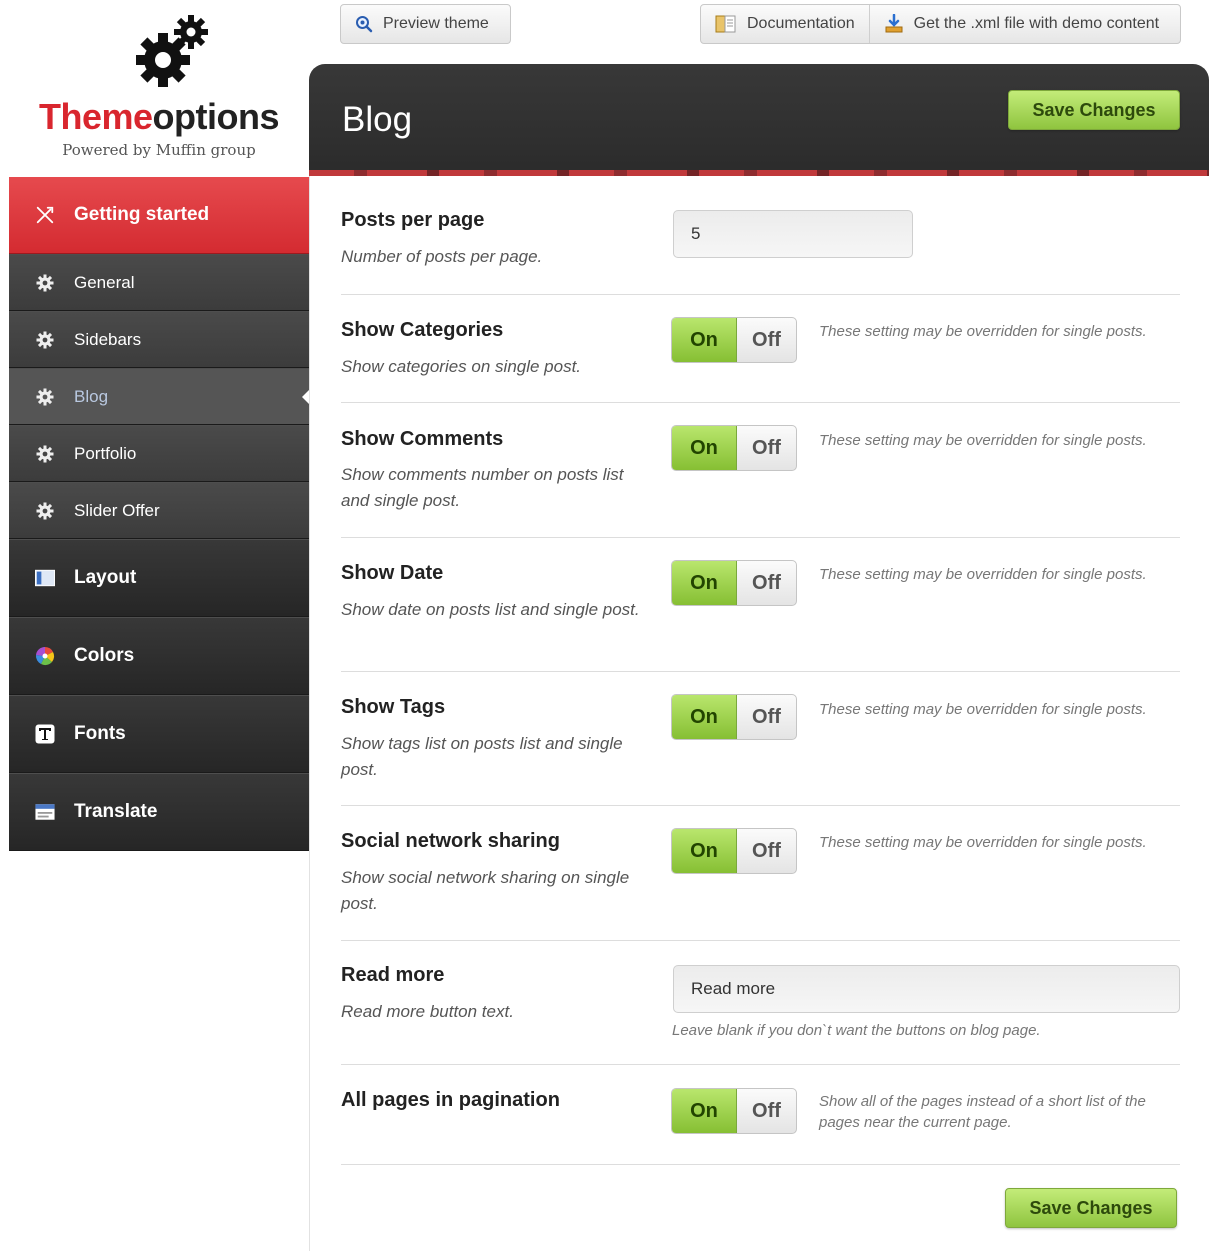  I want to click on setting-label: Read more, so click(393, 975).